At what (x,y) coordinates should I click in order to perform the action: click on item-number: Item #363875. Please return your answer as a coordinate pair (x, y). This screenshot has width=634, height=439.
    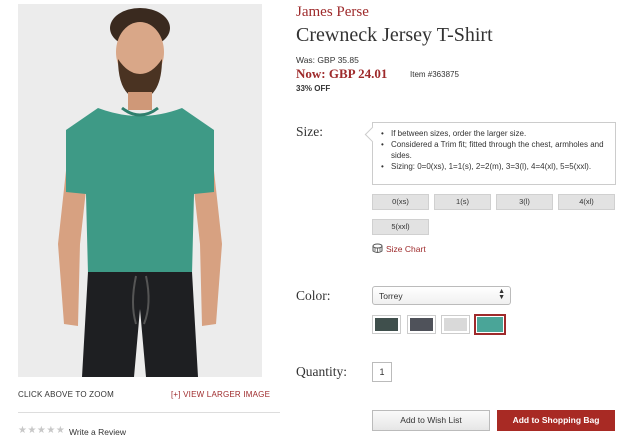
    Looking at the image, I should click on (434, 74).